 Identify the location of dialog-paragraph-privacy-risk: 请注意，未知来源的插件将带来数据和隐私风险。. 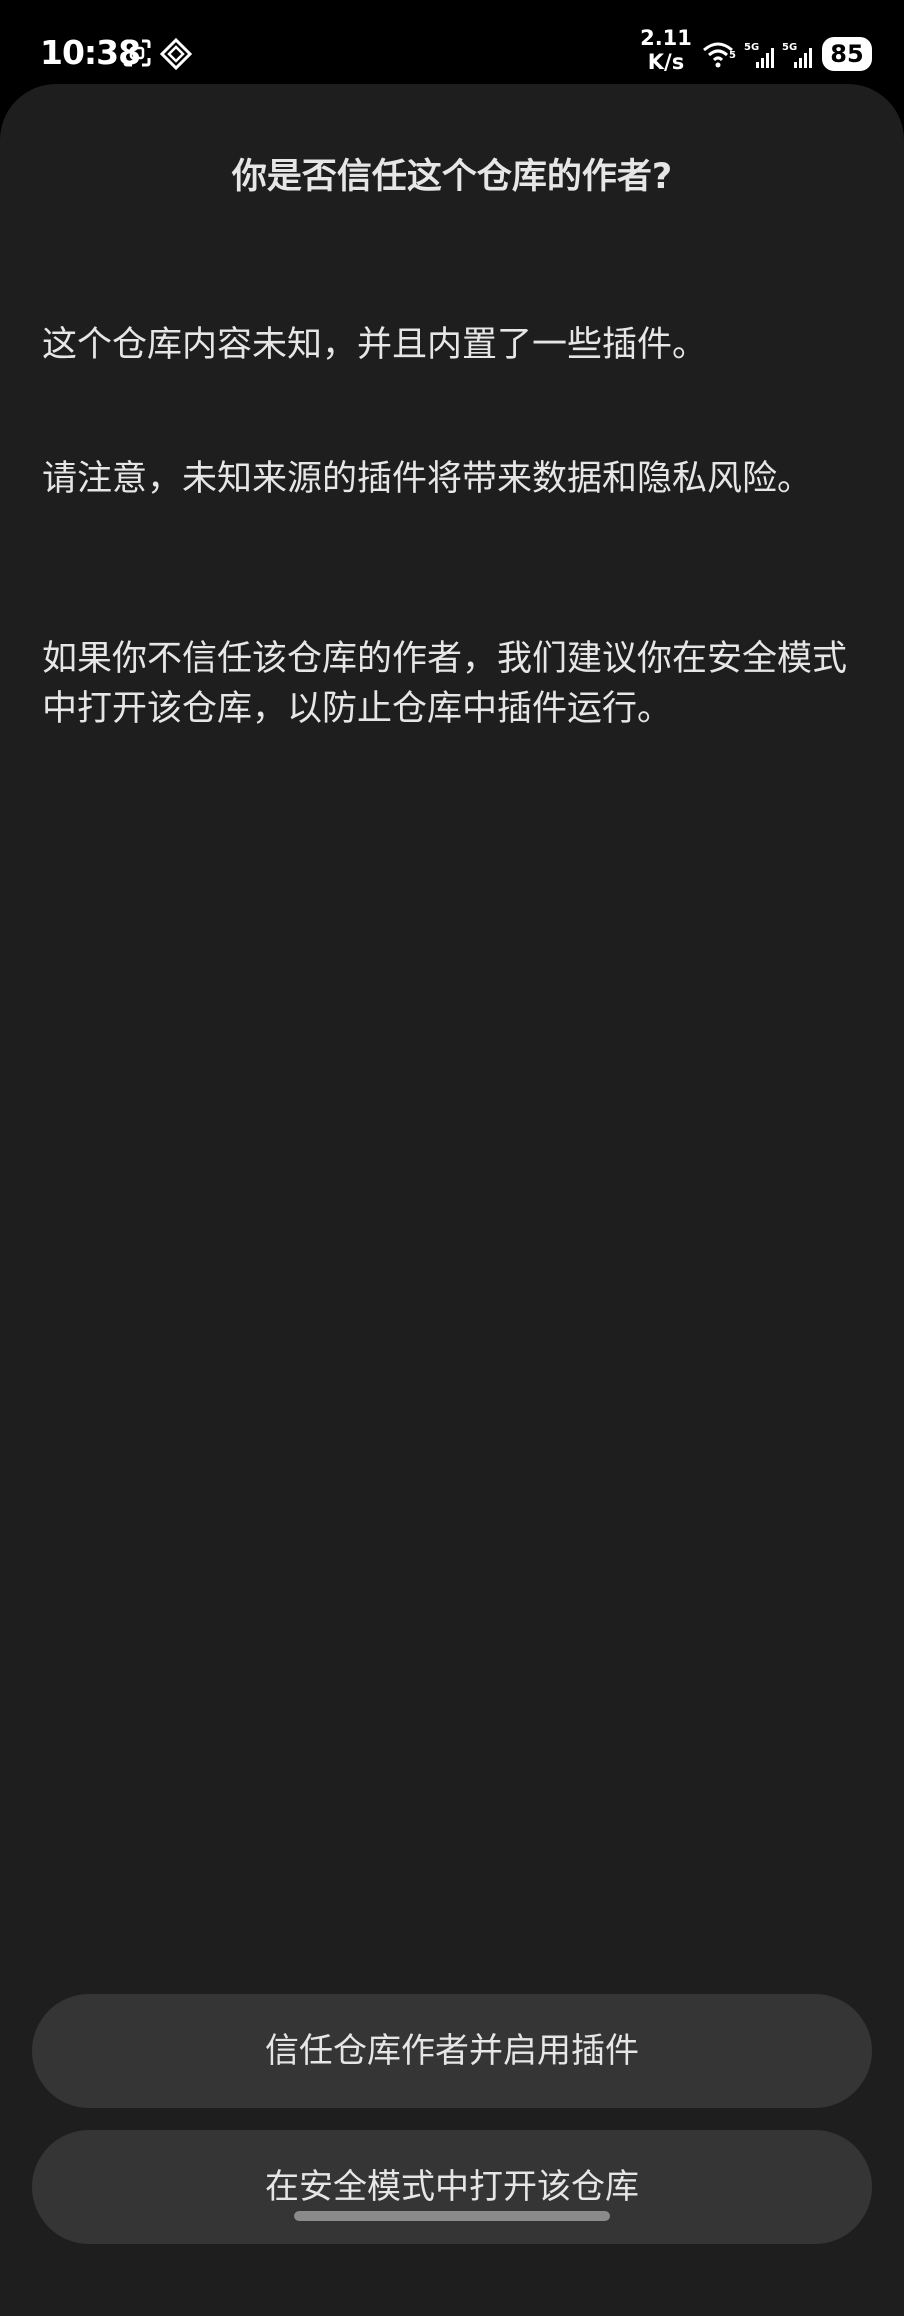
(427, 479).